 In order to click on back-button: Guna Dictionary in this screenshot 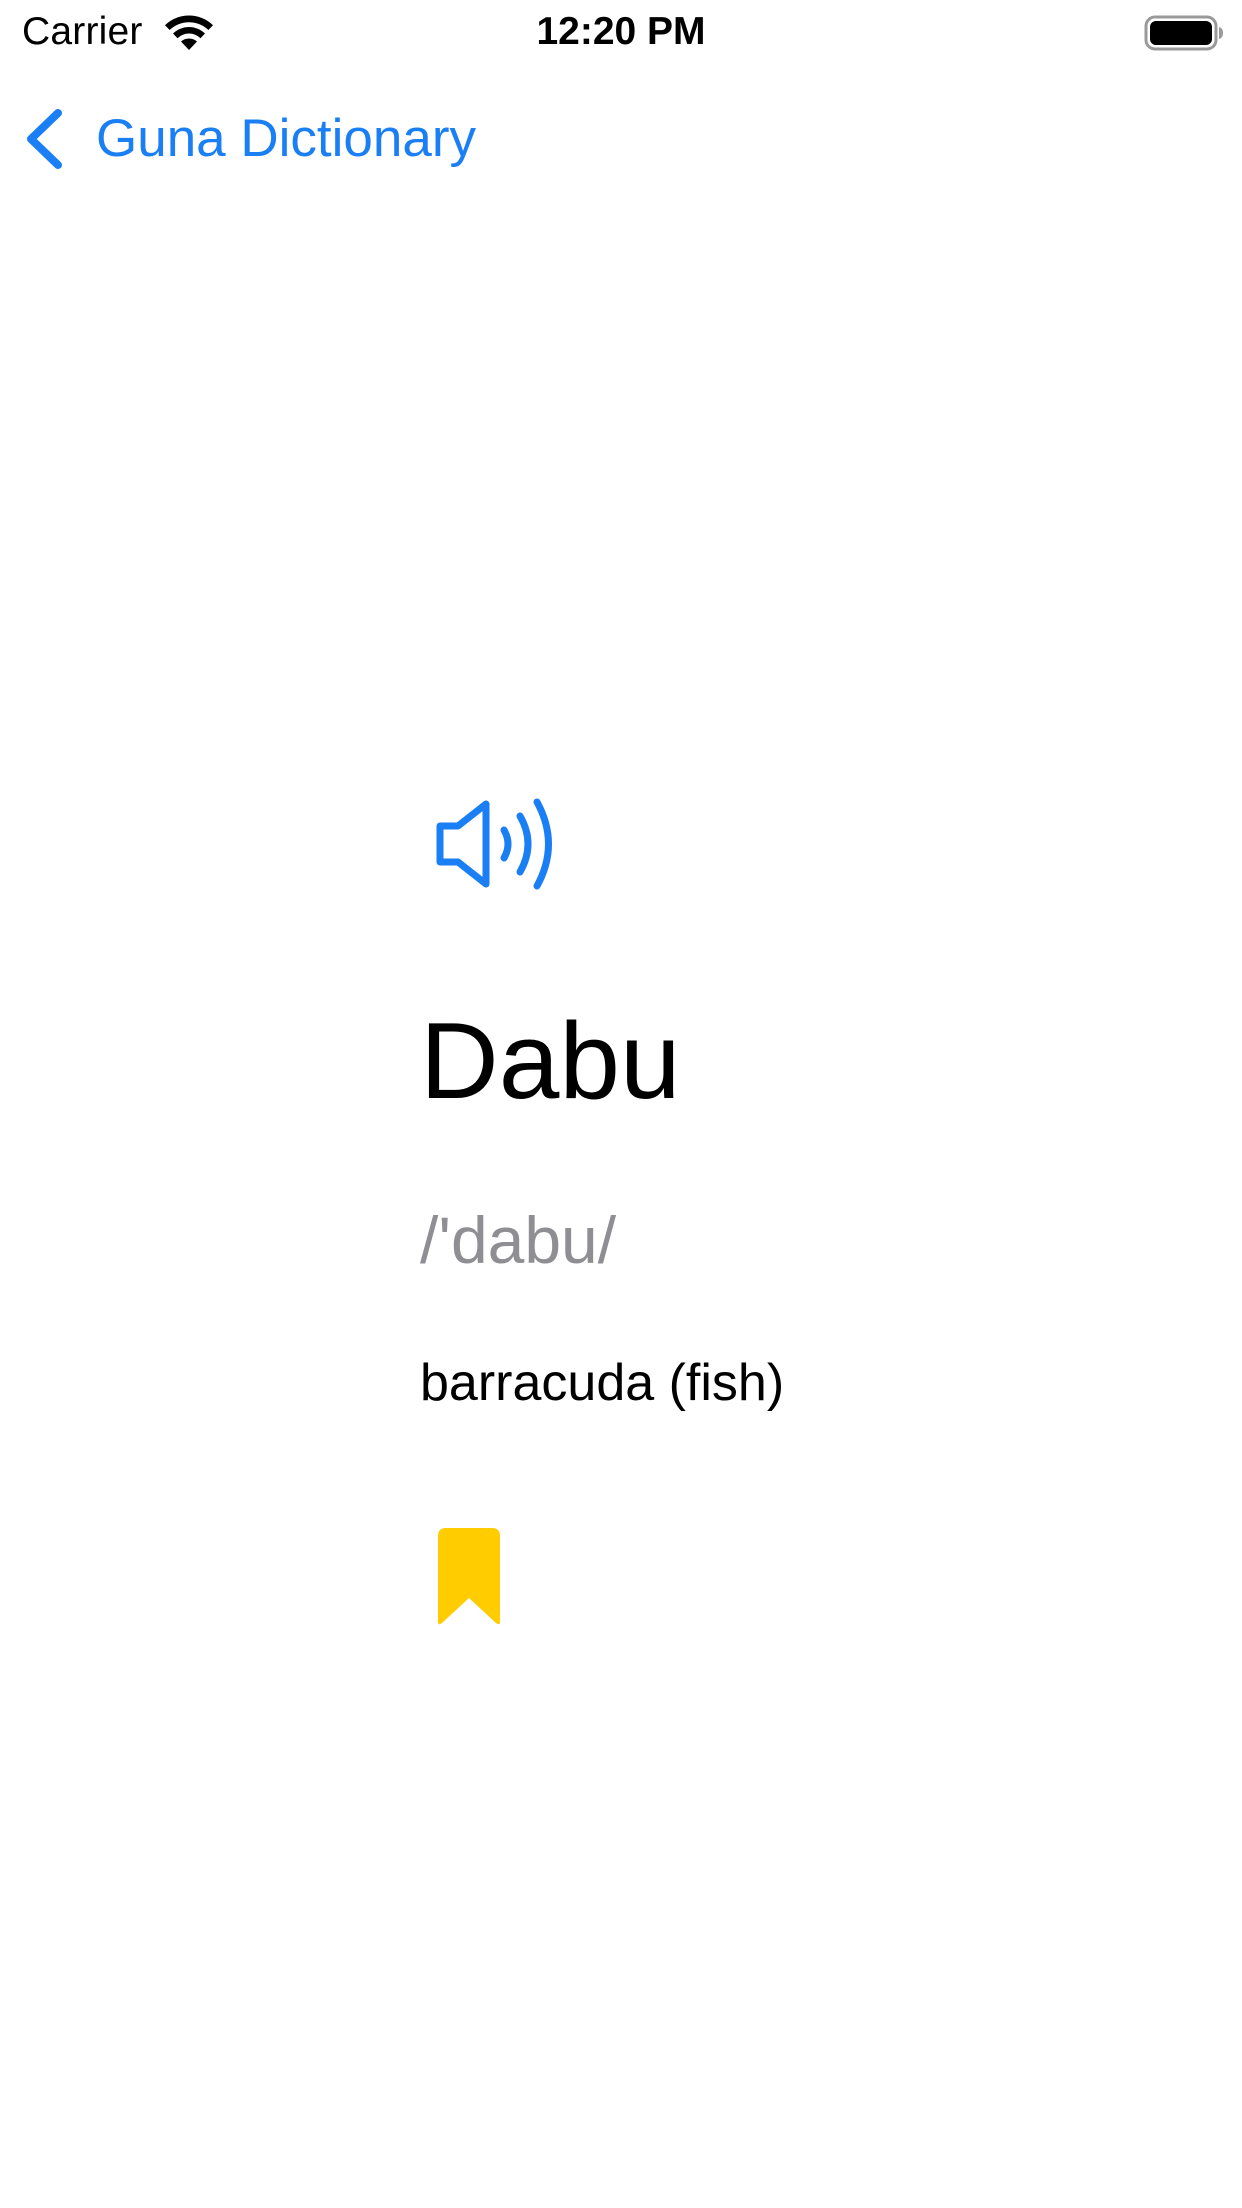, I will do `click(249, 139)`.